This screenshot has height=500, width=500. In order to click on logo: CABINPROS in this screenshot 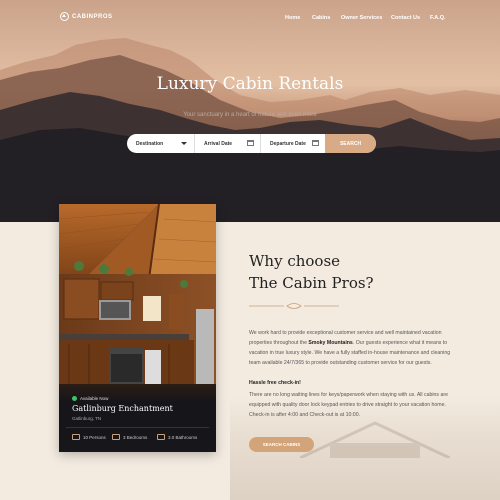, I will do `click(86, 16)`.